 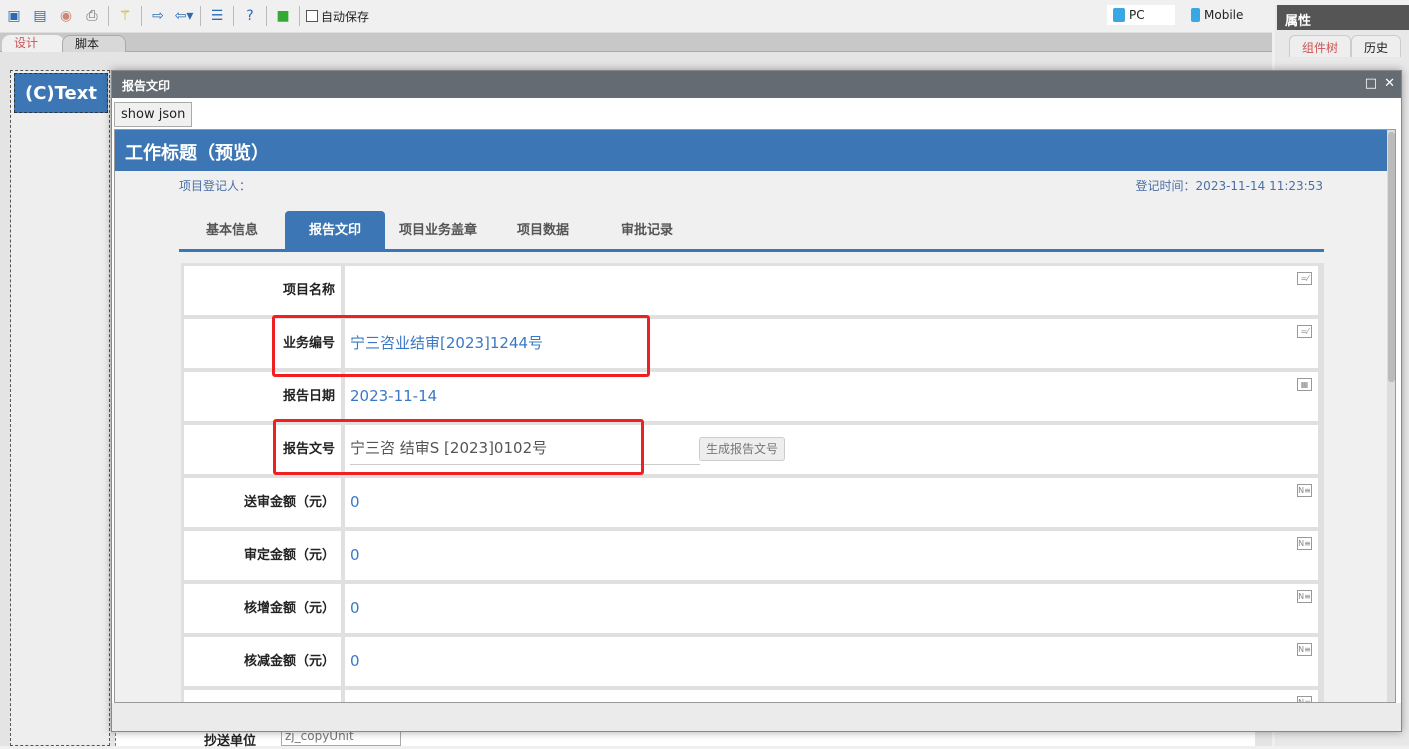 What do you see at coordinates (636, 16) in the screenshot?
I see `toolbar: ▣ ▤ ◉ ⎙ ⚚ ⇨ ⇦▾ ☰ ? ■ 自动保存` at bounding box center [636, 16].